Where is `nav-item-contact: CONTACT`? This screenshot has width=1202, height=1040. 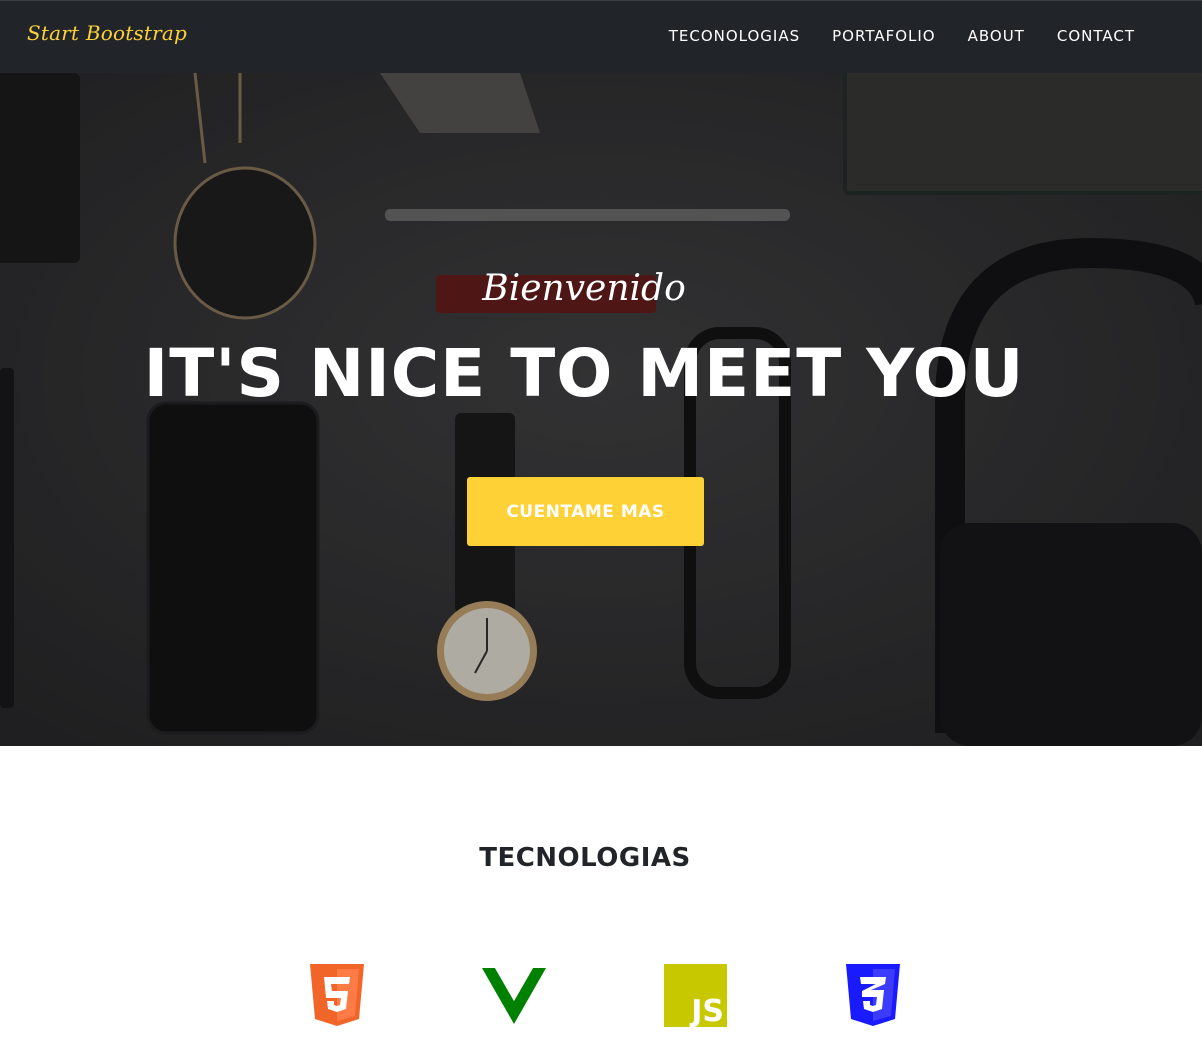
nav-item-contact: CONTACT is located at coordinates (1096, 36).